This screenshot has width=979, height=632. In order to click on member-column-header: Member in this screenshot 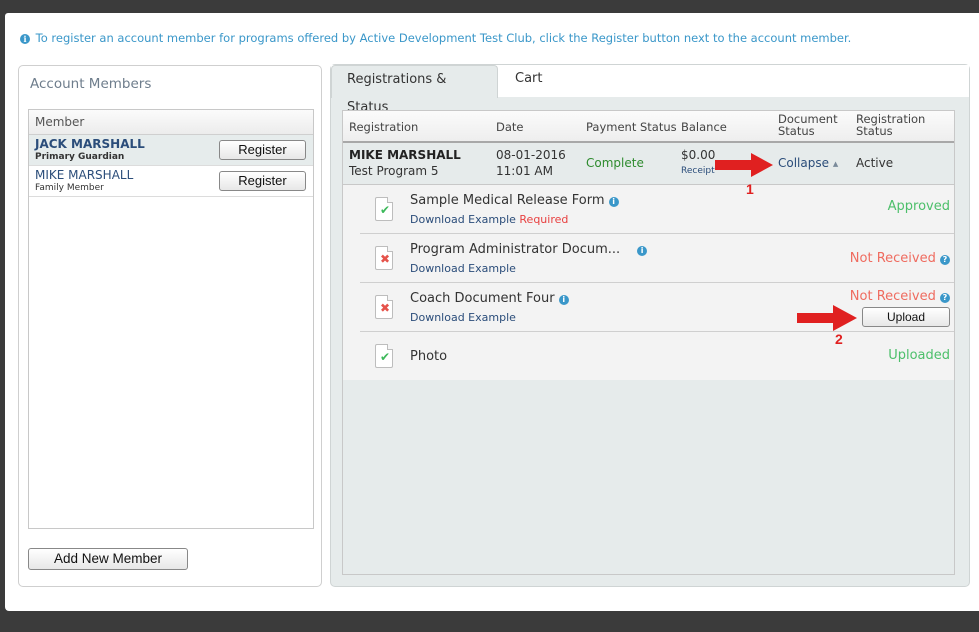, I will do `click(171, 122)`.